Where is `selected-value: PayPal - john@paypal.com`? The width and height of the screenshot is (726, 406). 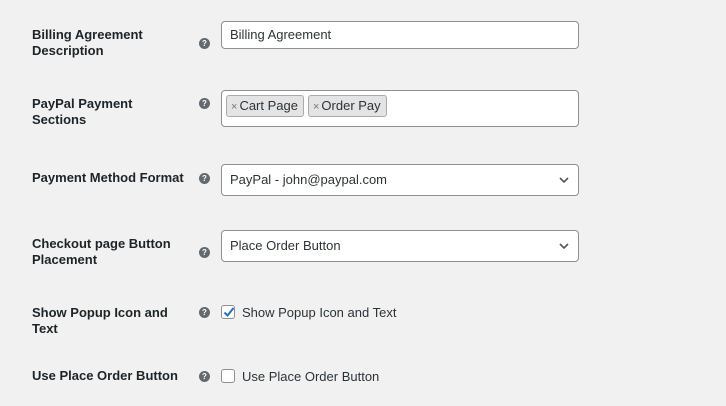 selected-value: PayPal - john@paypal.com is located at coordinates (308, 179).